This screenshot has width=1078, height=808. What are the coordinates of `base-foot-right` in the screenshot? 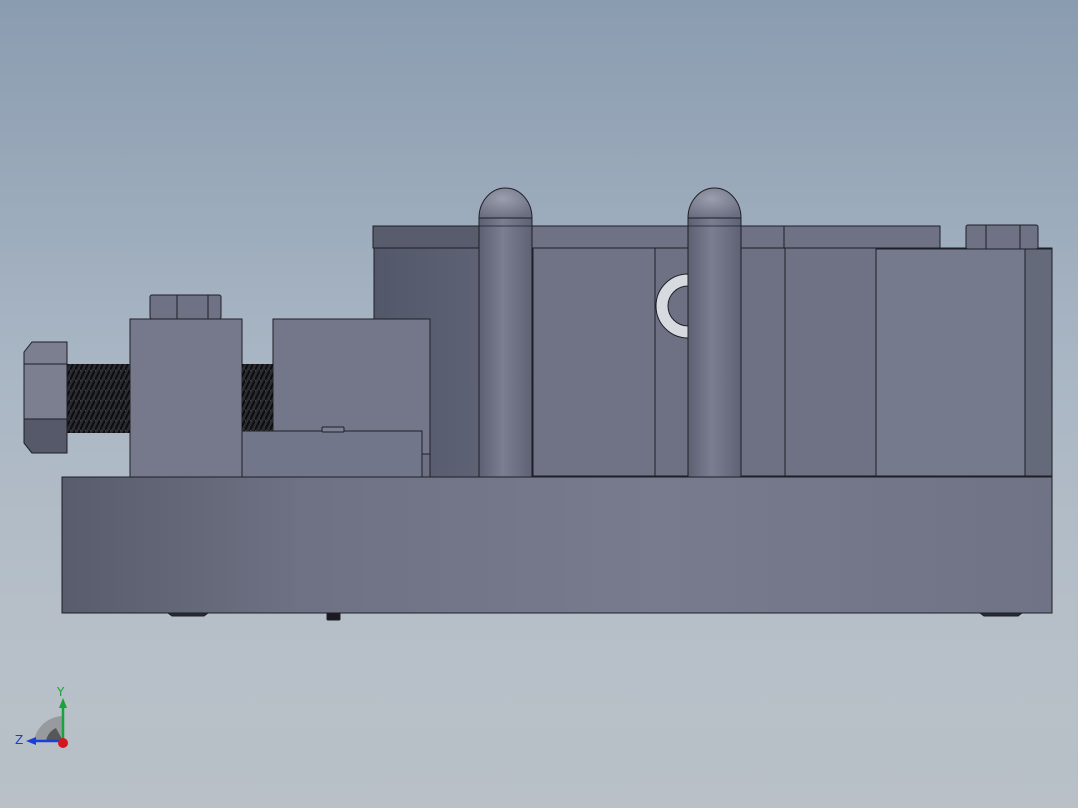 It's located at (1001, 614).